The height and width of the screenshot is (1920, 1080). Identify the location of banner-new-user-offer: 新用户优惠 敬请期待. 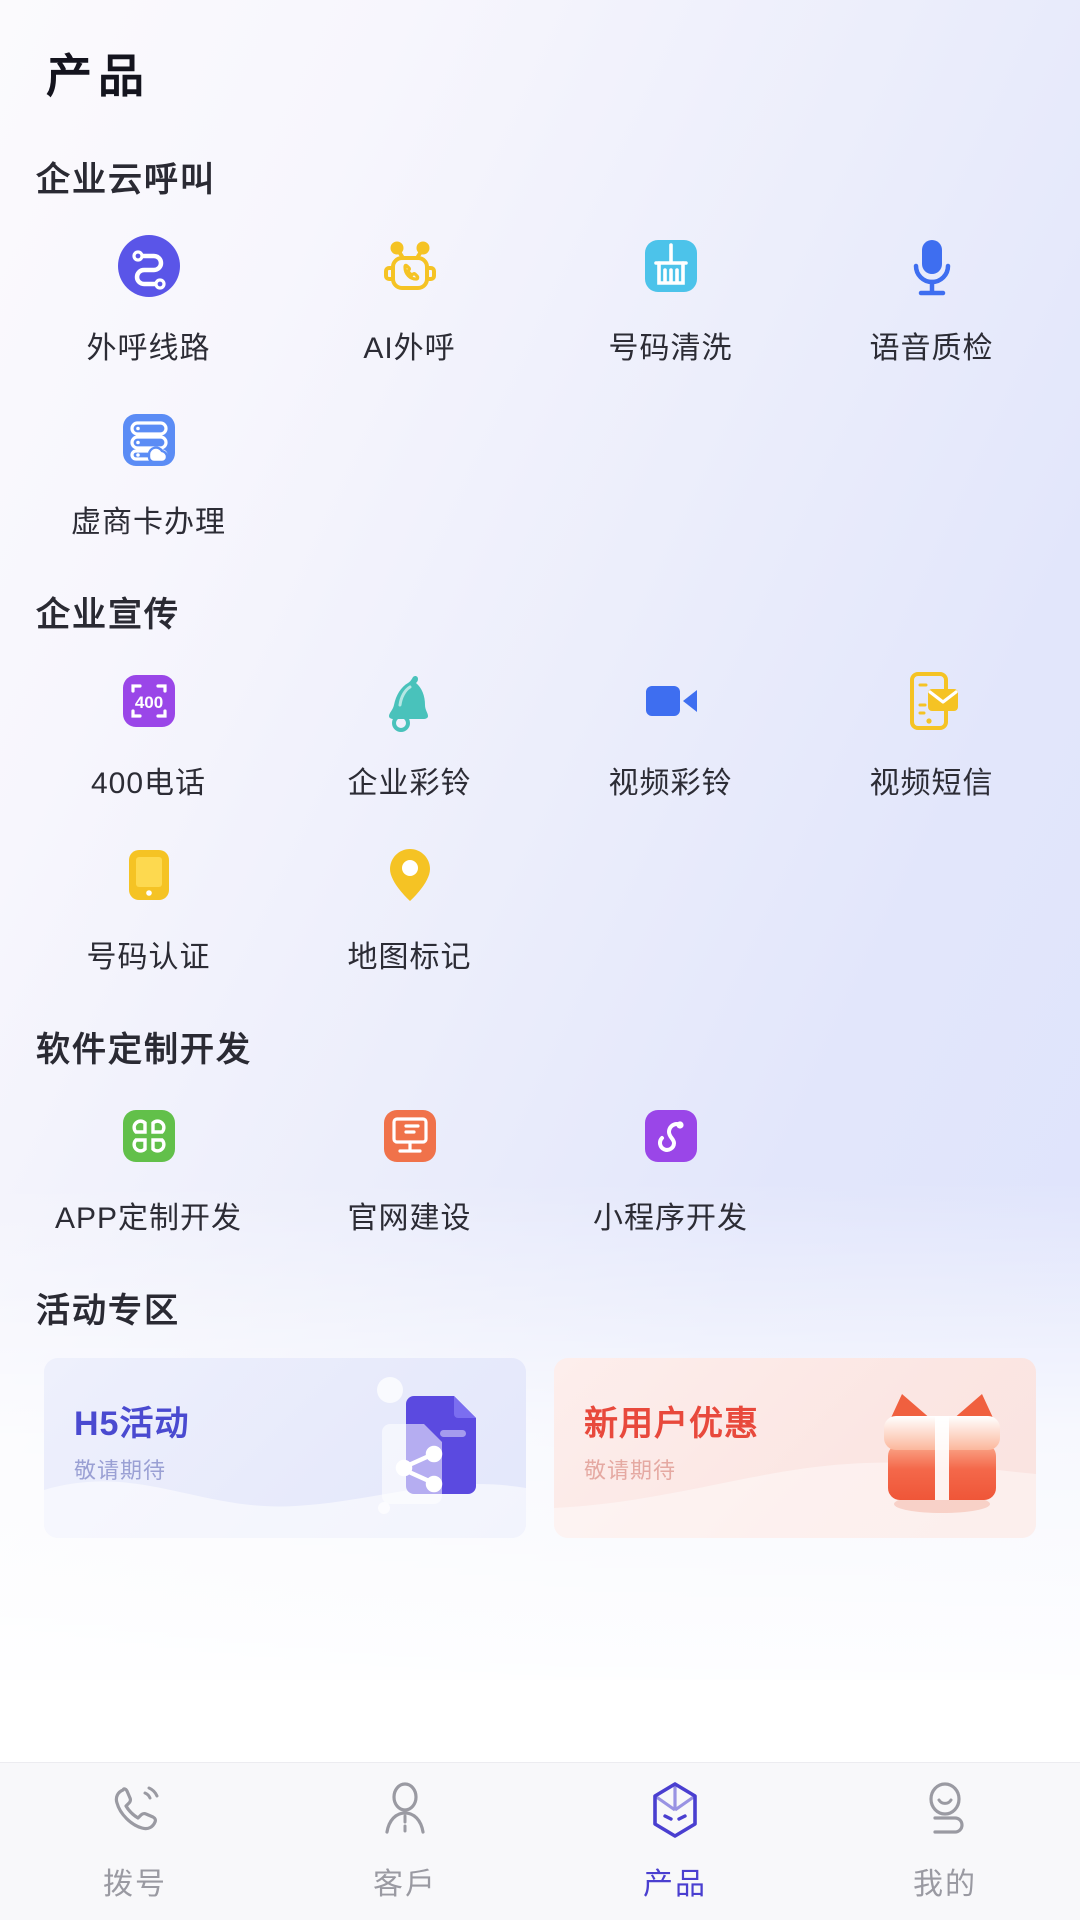
(795, 1448).